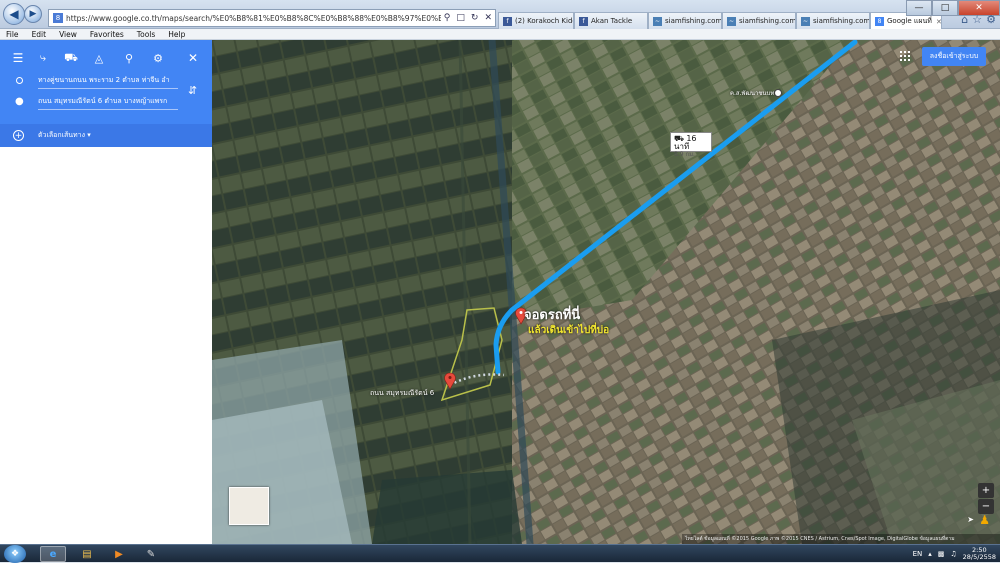  What do you see at coordinates (936, 22) in the screenshot?
I see `close-tab-icon: ✕` at bounding box center [936, 22].